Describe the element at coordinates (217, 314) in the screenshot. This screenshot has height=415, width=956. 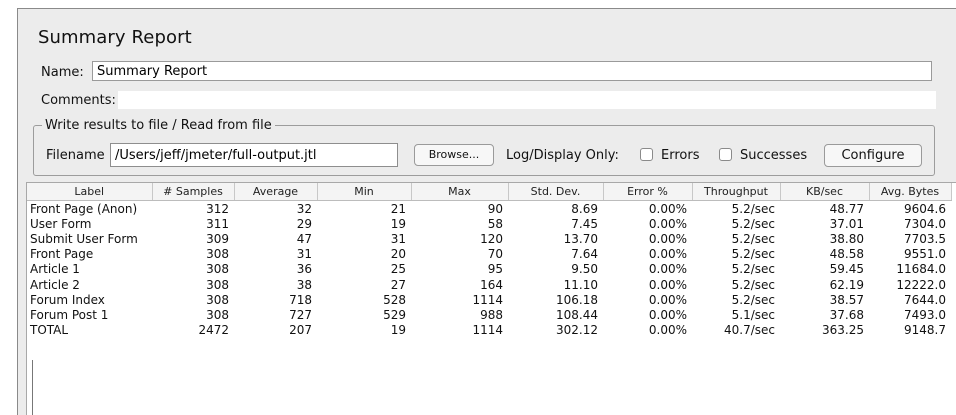
I see `cell-samples: 308` at that location.